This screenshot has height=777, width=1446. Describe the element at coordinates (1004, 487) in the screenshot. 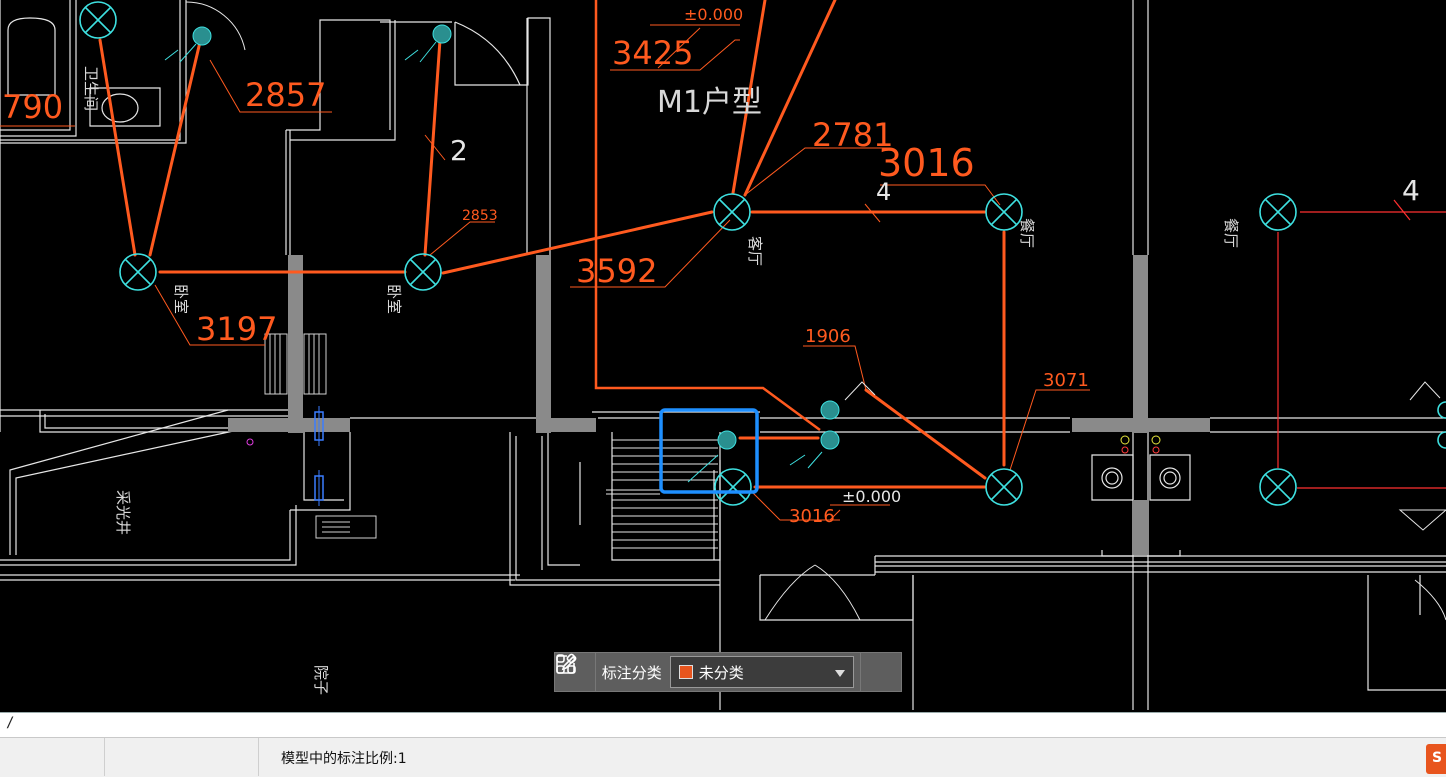

I see `fixture-entry` at that location.